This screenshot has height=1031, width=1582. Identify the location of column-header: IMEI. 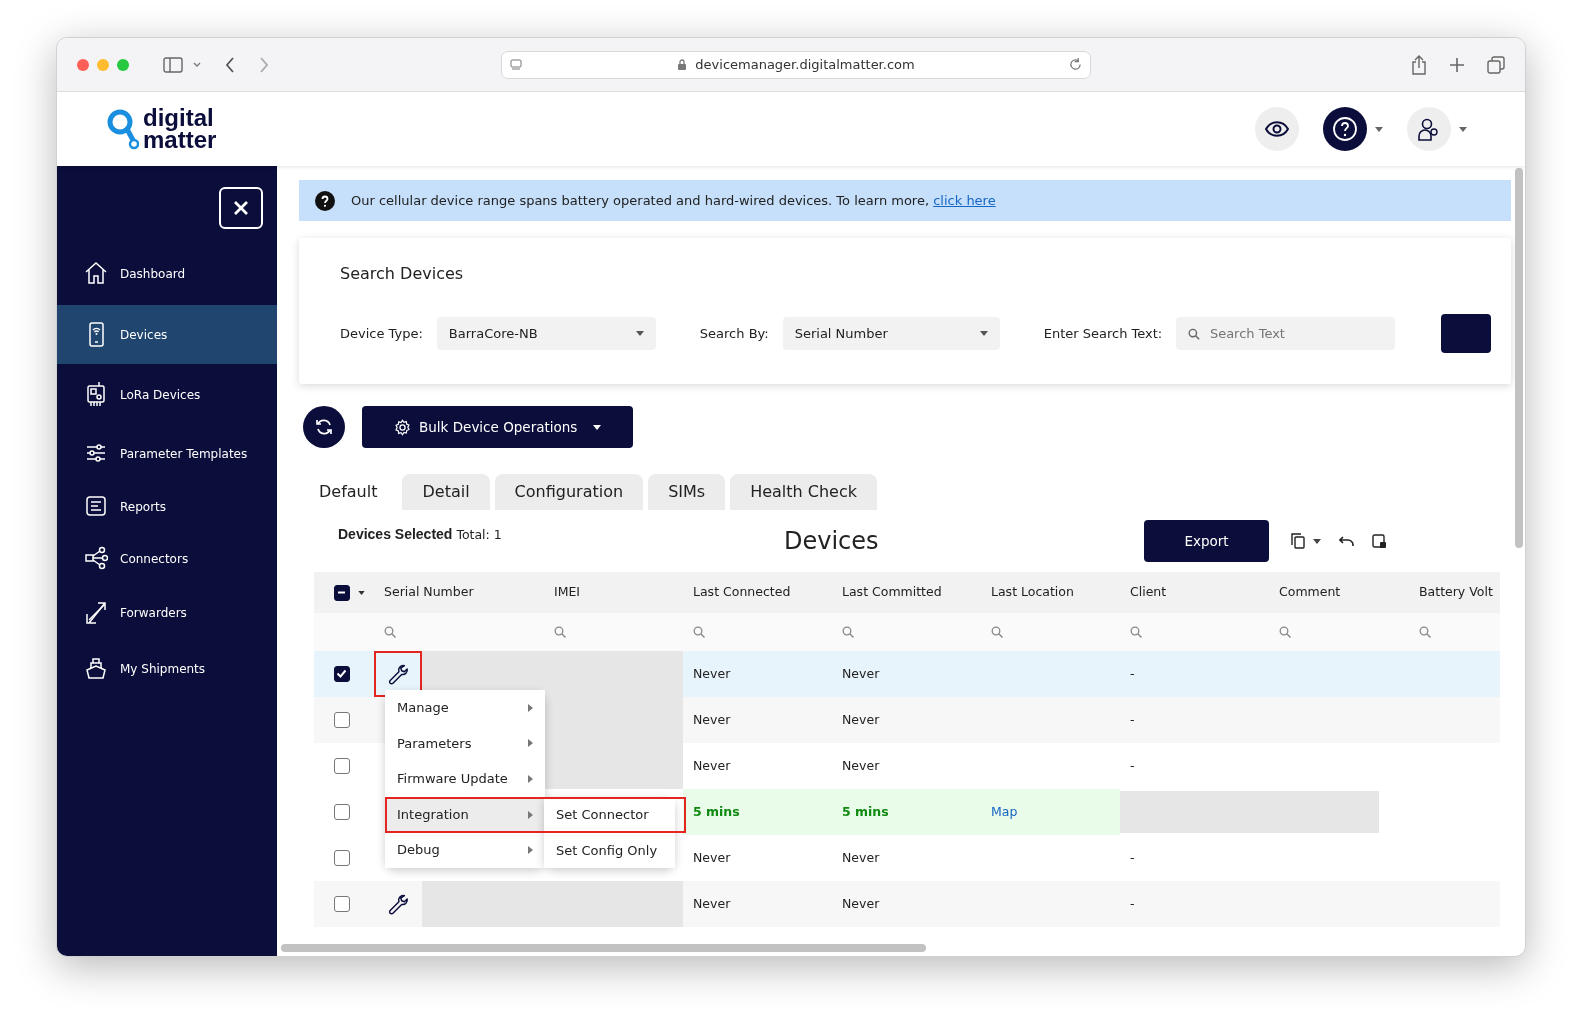
(567, 592).